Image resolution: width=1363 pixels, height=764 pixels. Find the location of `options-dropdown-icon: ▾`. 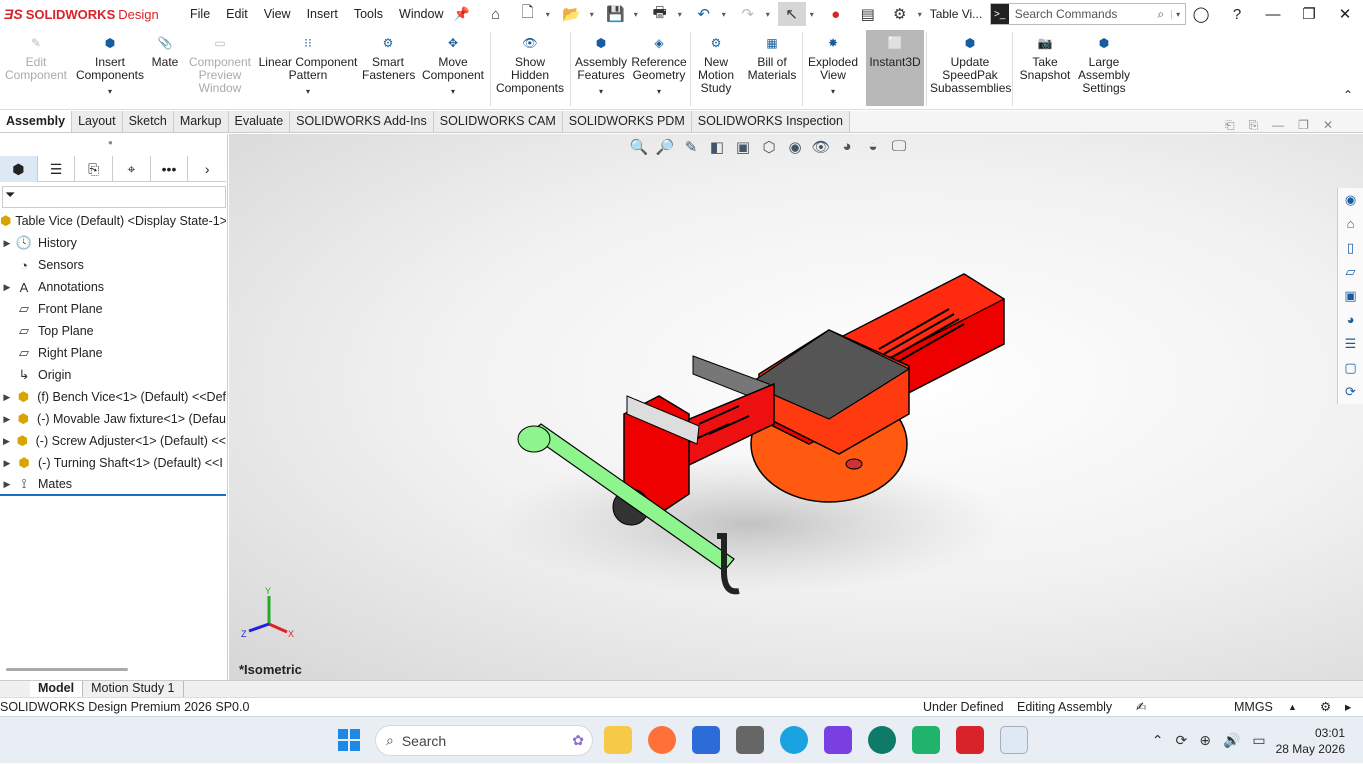

options-dropdown-icon: ▾ is located at coordinates (922, 14).